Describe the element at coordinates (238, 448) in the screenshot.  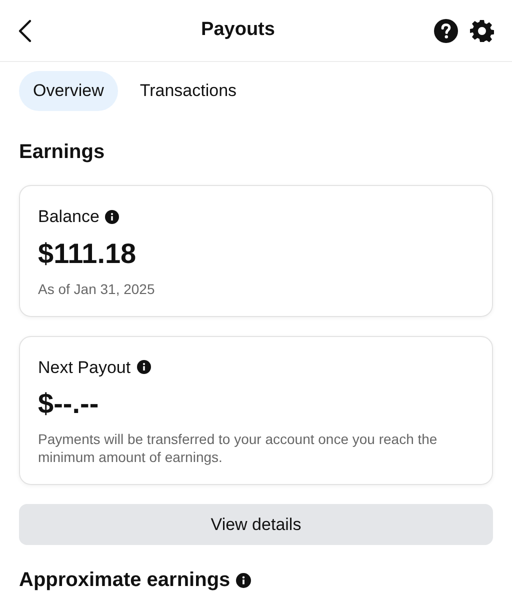
I see `card-note: Payments will be transferred to your account once you reach the minimum amount of earnings.` at that location.